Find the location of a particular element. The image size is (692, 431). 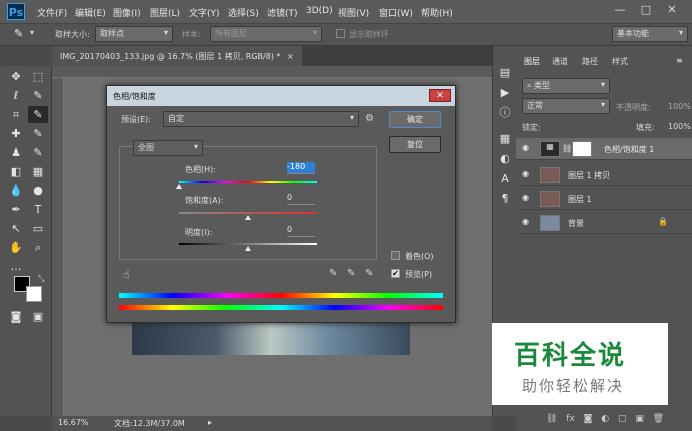

hue-slider-knob is located at coordinates (179, 186).